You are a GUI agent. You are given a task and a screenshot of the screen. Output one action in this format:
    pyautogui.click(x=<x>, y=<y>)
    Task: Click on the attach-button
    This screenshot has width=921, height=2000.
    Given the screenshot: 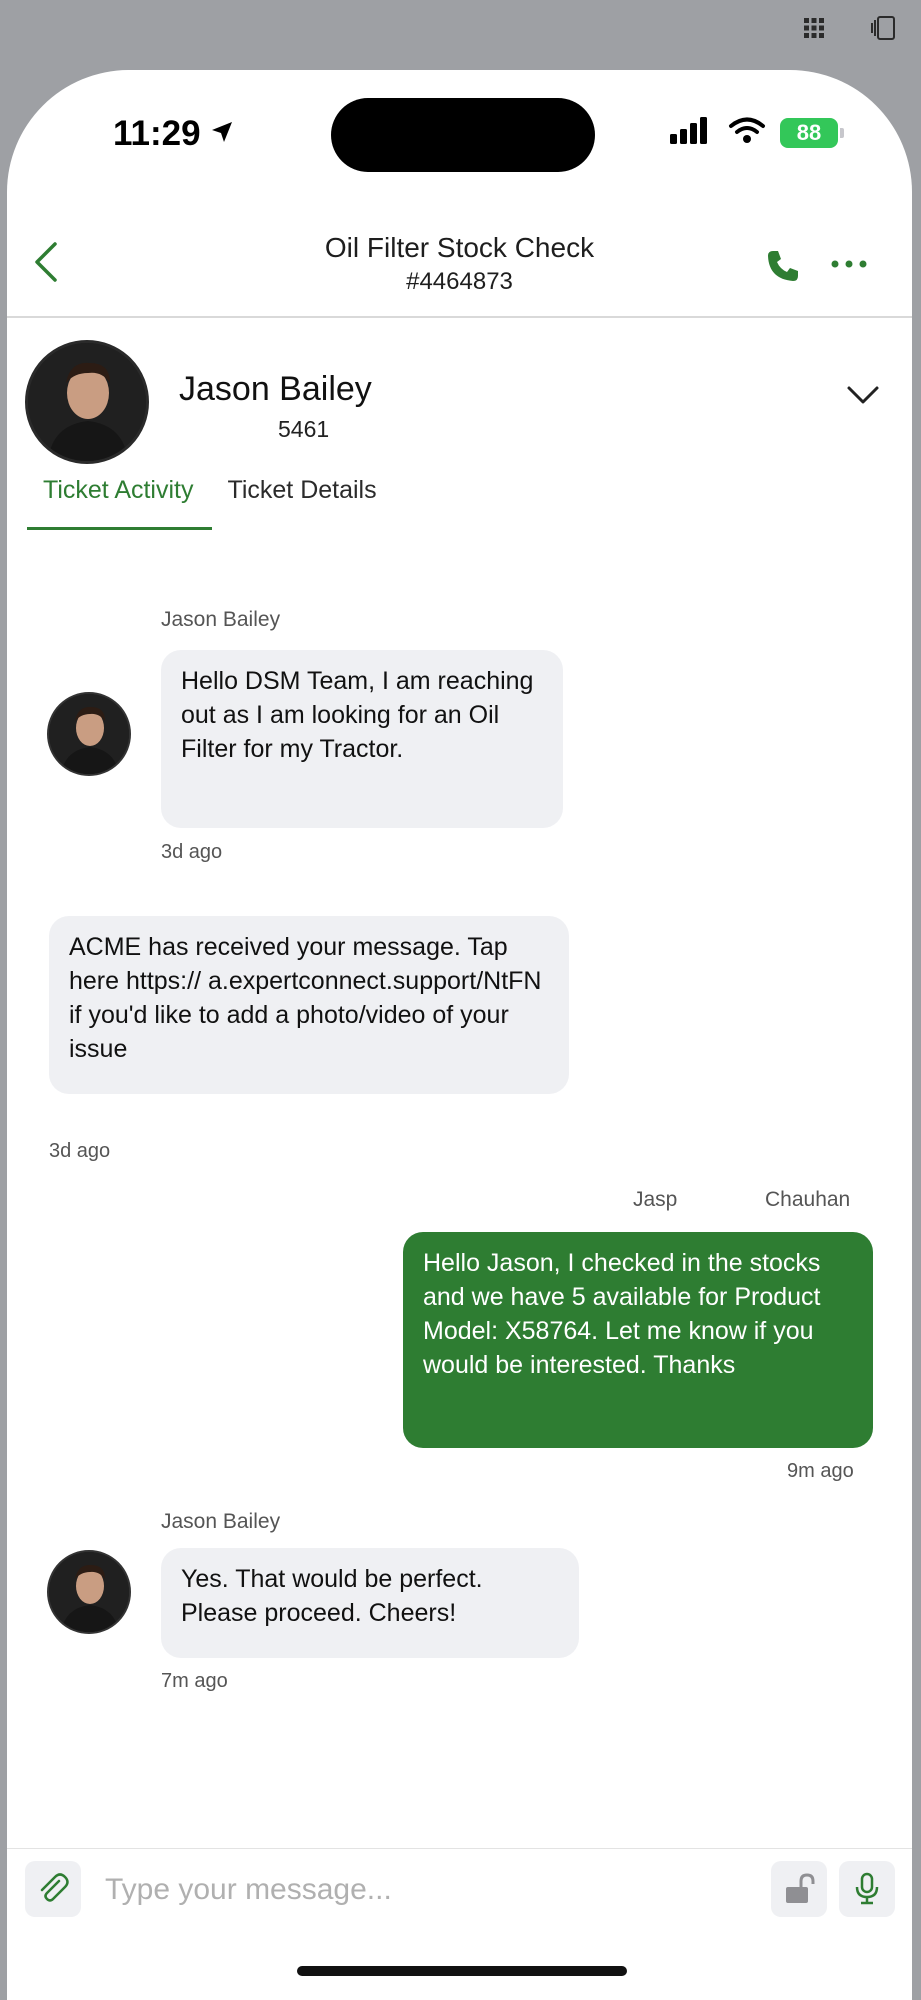 What is the action you would take?
    pyautogui.click(x=53, y=1889)
    